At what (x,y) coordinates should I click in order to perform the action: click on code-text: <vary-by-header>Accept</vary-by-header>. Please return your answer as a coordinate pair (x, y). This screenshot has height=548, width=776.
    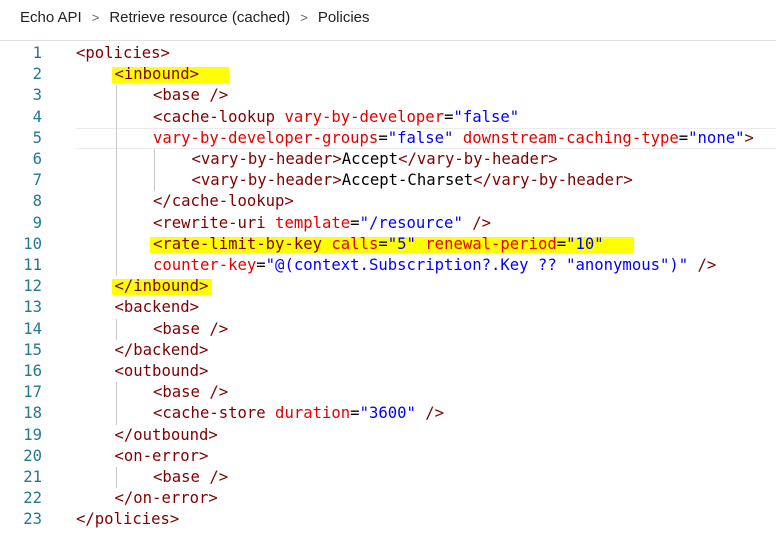
    Looking at the image, I should click on (375, 159).